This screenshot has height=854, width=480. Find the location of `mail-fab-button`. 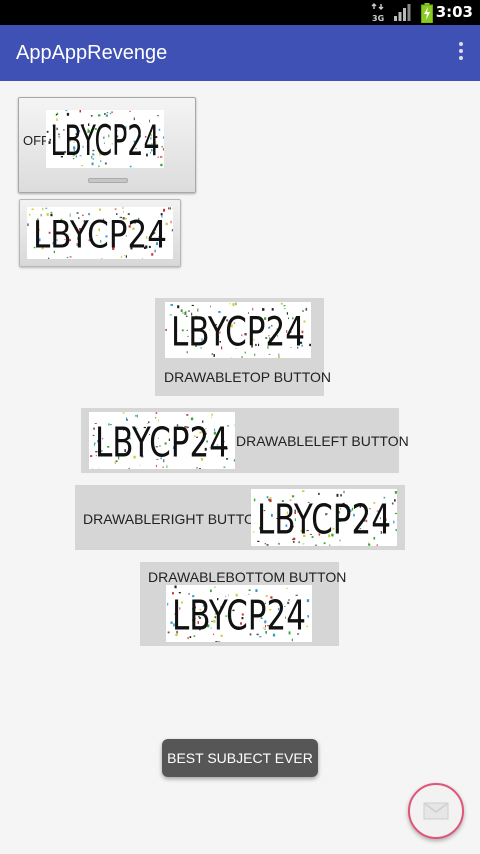

mail-fab-button is located at coordinates (436, 811).